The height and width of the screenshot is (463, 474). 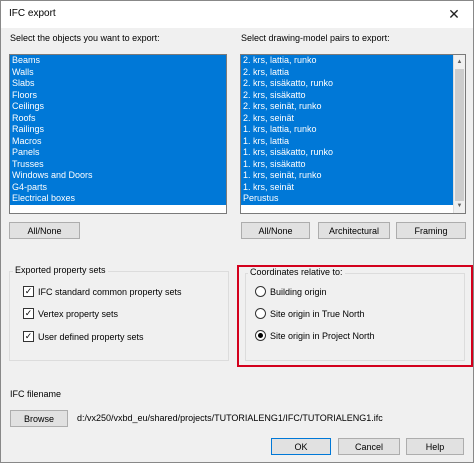 What do you see at coordinates (353, 164) in the screenshot?
I see `list-item: 1. krs, sisäkatto` at bounding box center [353, 164].